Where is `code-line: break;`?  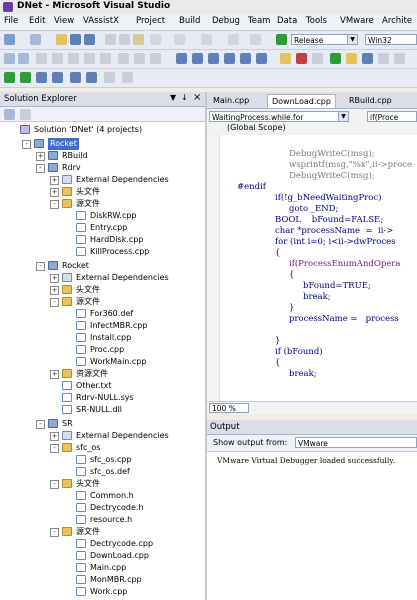
code-line: break; is located at coordinates (317, 297).